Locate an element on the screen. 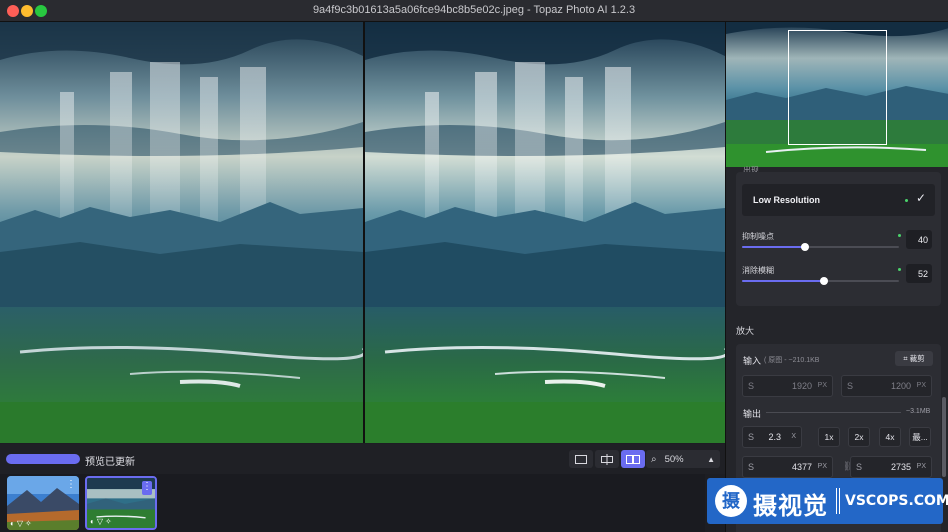  scale-1x-button: 1x is located at coordinates (829, 437).